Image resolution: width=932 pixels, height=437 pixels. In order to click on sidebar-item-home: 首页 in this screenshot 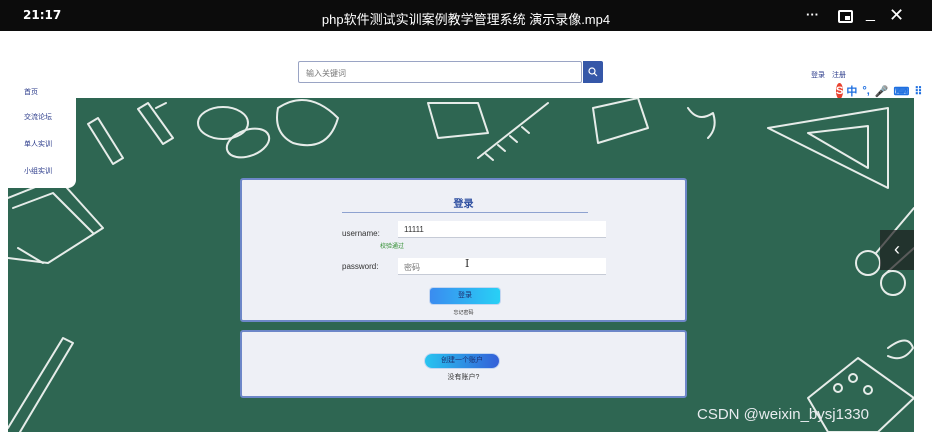, I will do `click(42, 92)`.